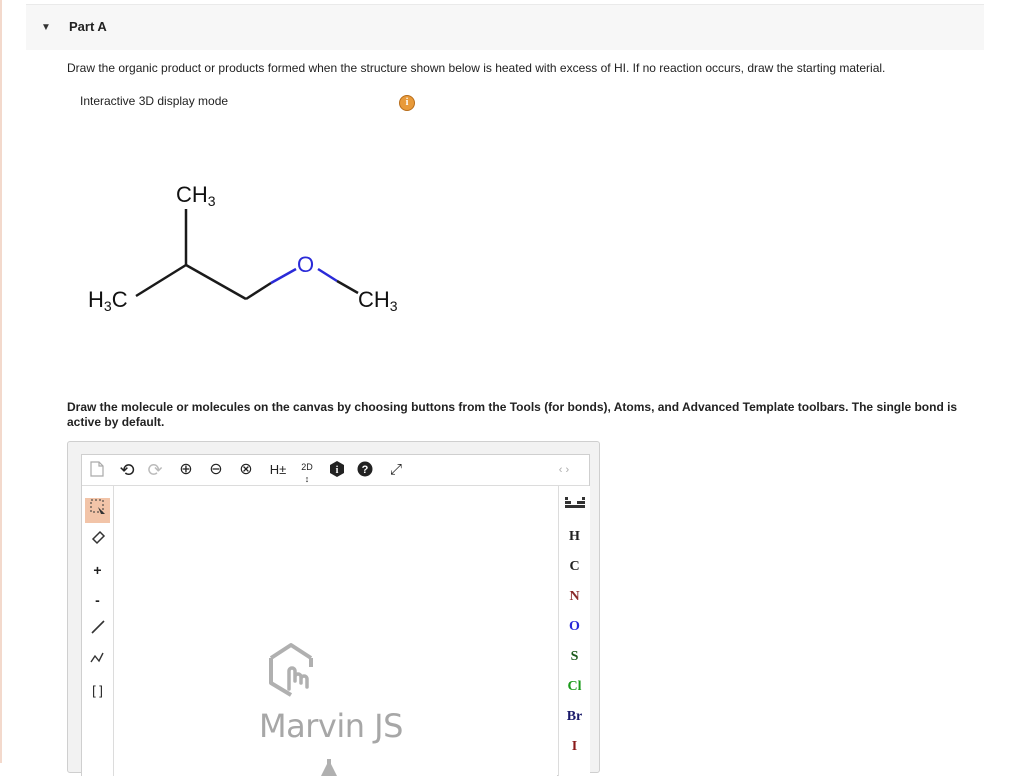  I want to click on top-toolbar: ⟲ ⟳ ⊕ ⊖ ⊗ H± 2D ↕ i ? ⤢ ‹ ›, so click(335, 470).